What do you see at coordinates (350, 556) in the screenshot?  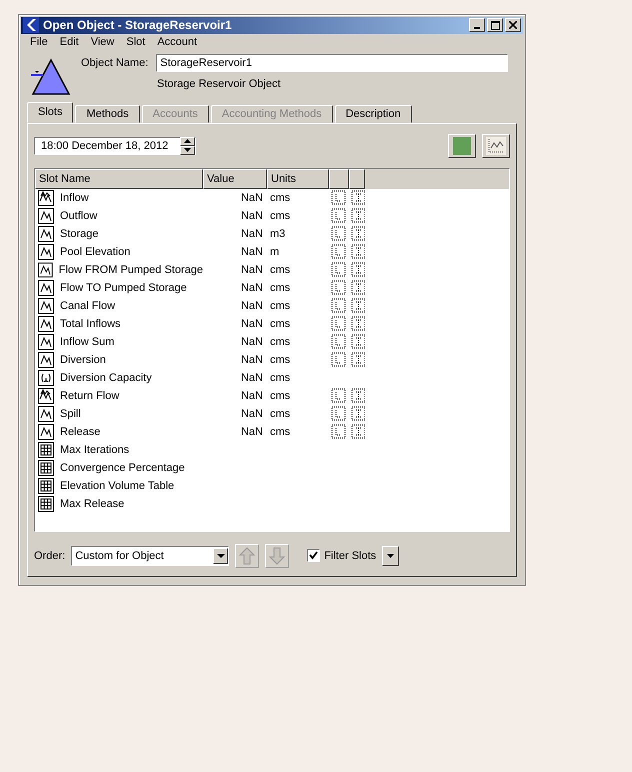 I see `filter-slots-label: Filter Slots` at bounding box center [350, 556].